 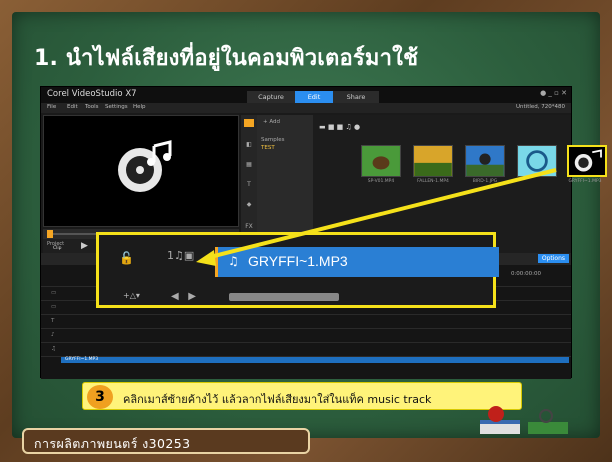 I want to click on menu-help: Help, so click(x=139, y=107).